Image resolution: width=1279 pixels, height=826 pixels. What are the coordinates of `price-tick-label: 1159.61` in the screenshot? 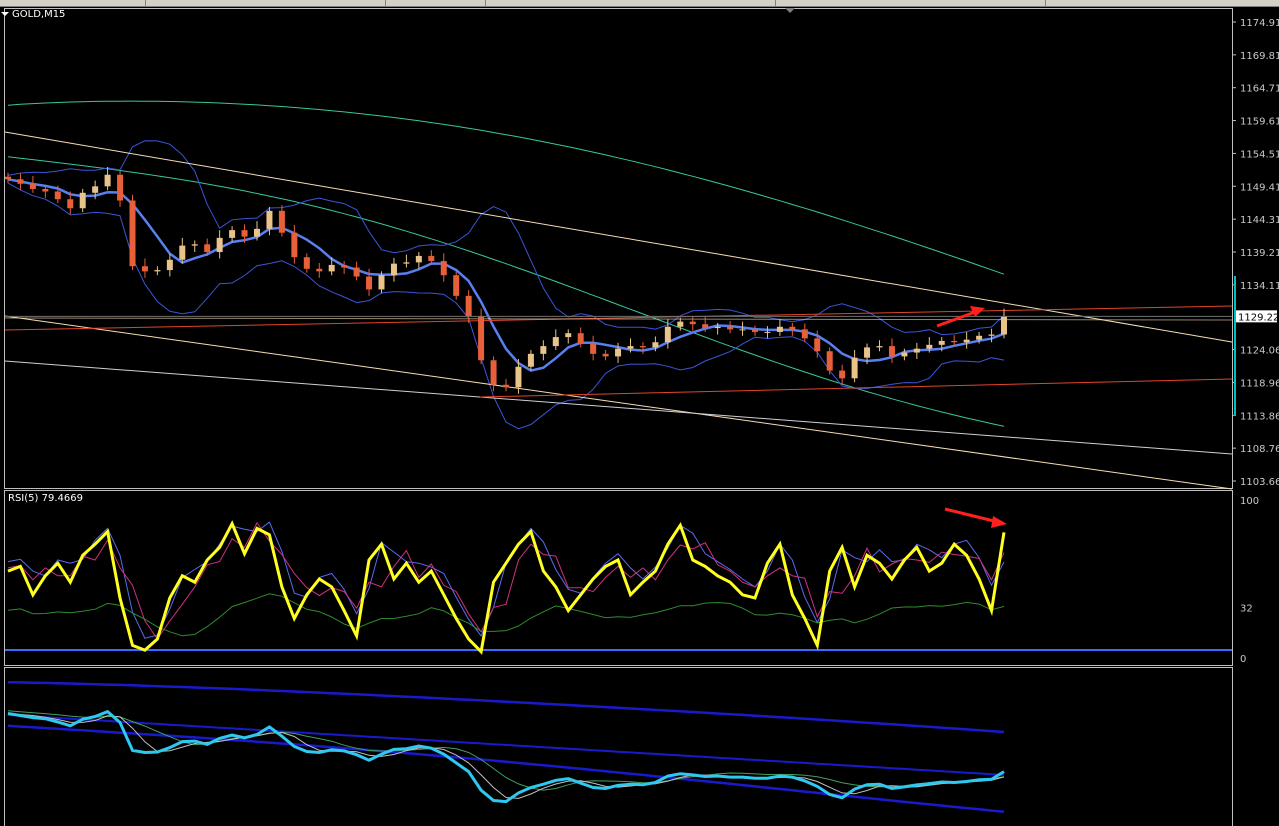 It's located at (1259, 122).